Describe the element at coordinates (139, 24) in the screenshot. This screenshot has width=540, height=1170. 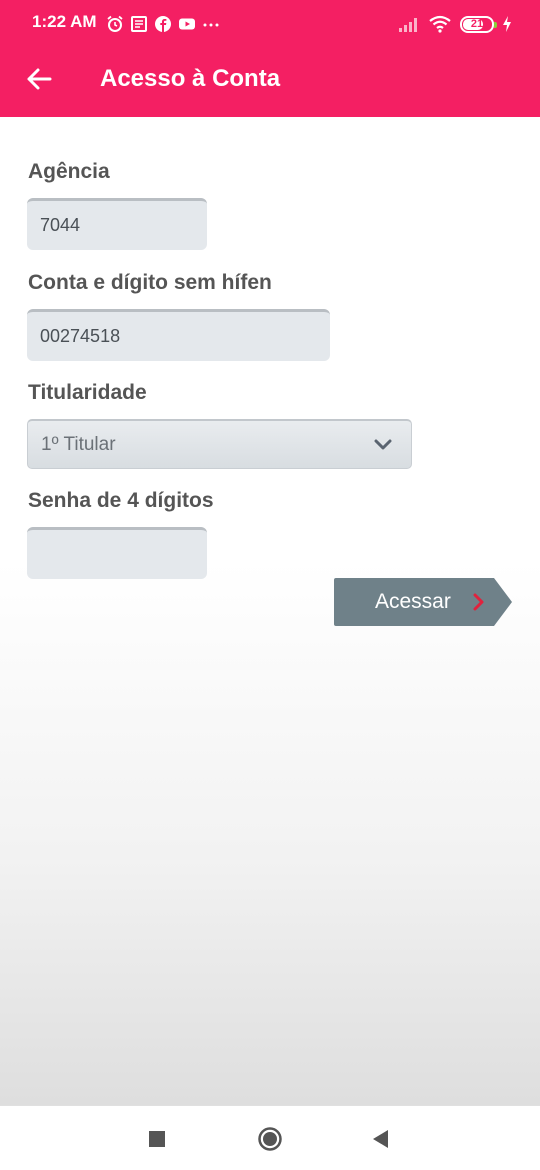
I see `news-icon` at that location.